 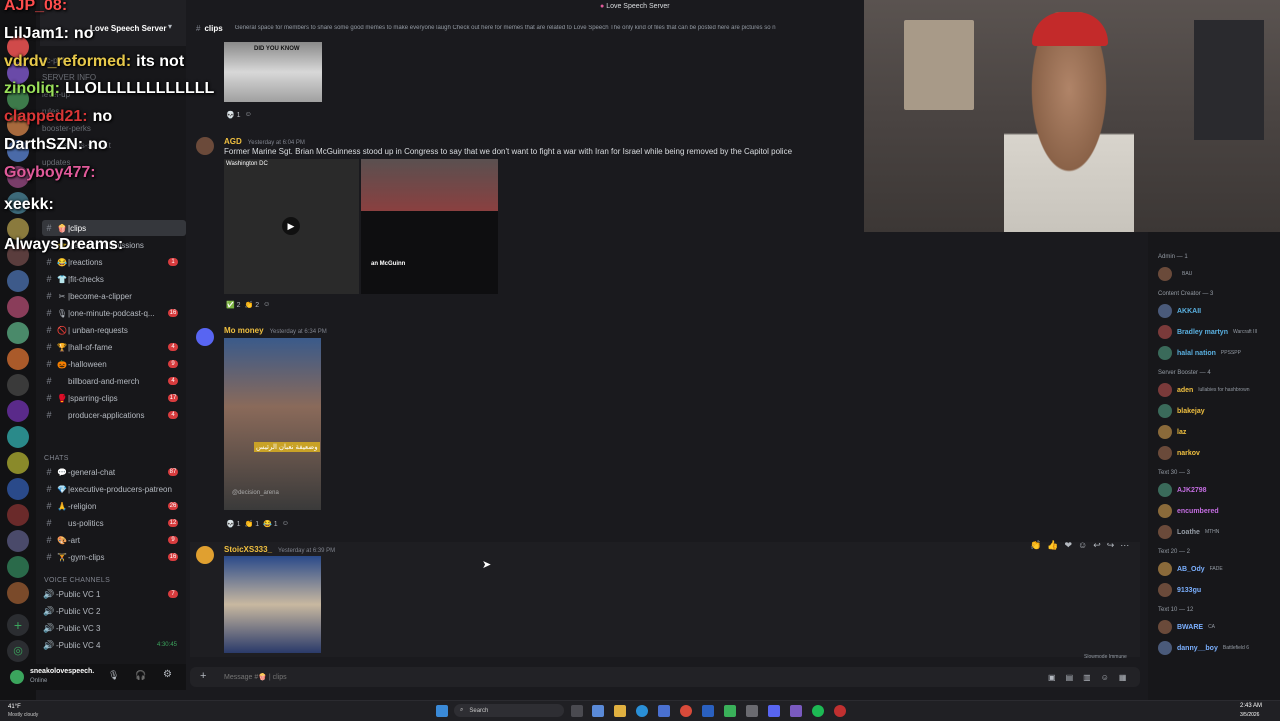 What do you see at coordinates (275, 330) in the screenshot?
I see `message-author: Mo money Yesterday at 6:34 PM` at bounding box center [275, 330].